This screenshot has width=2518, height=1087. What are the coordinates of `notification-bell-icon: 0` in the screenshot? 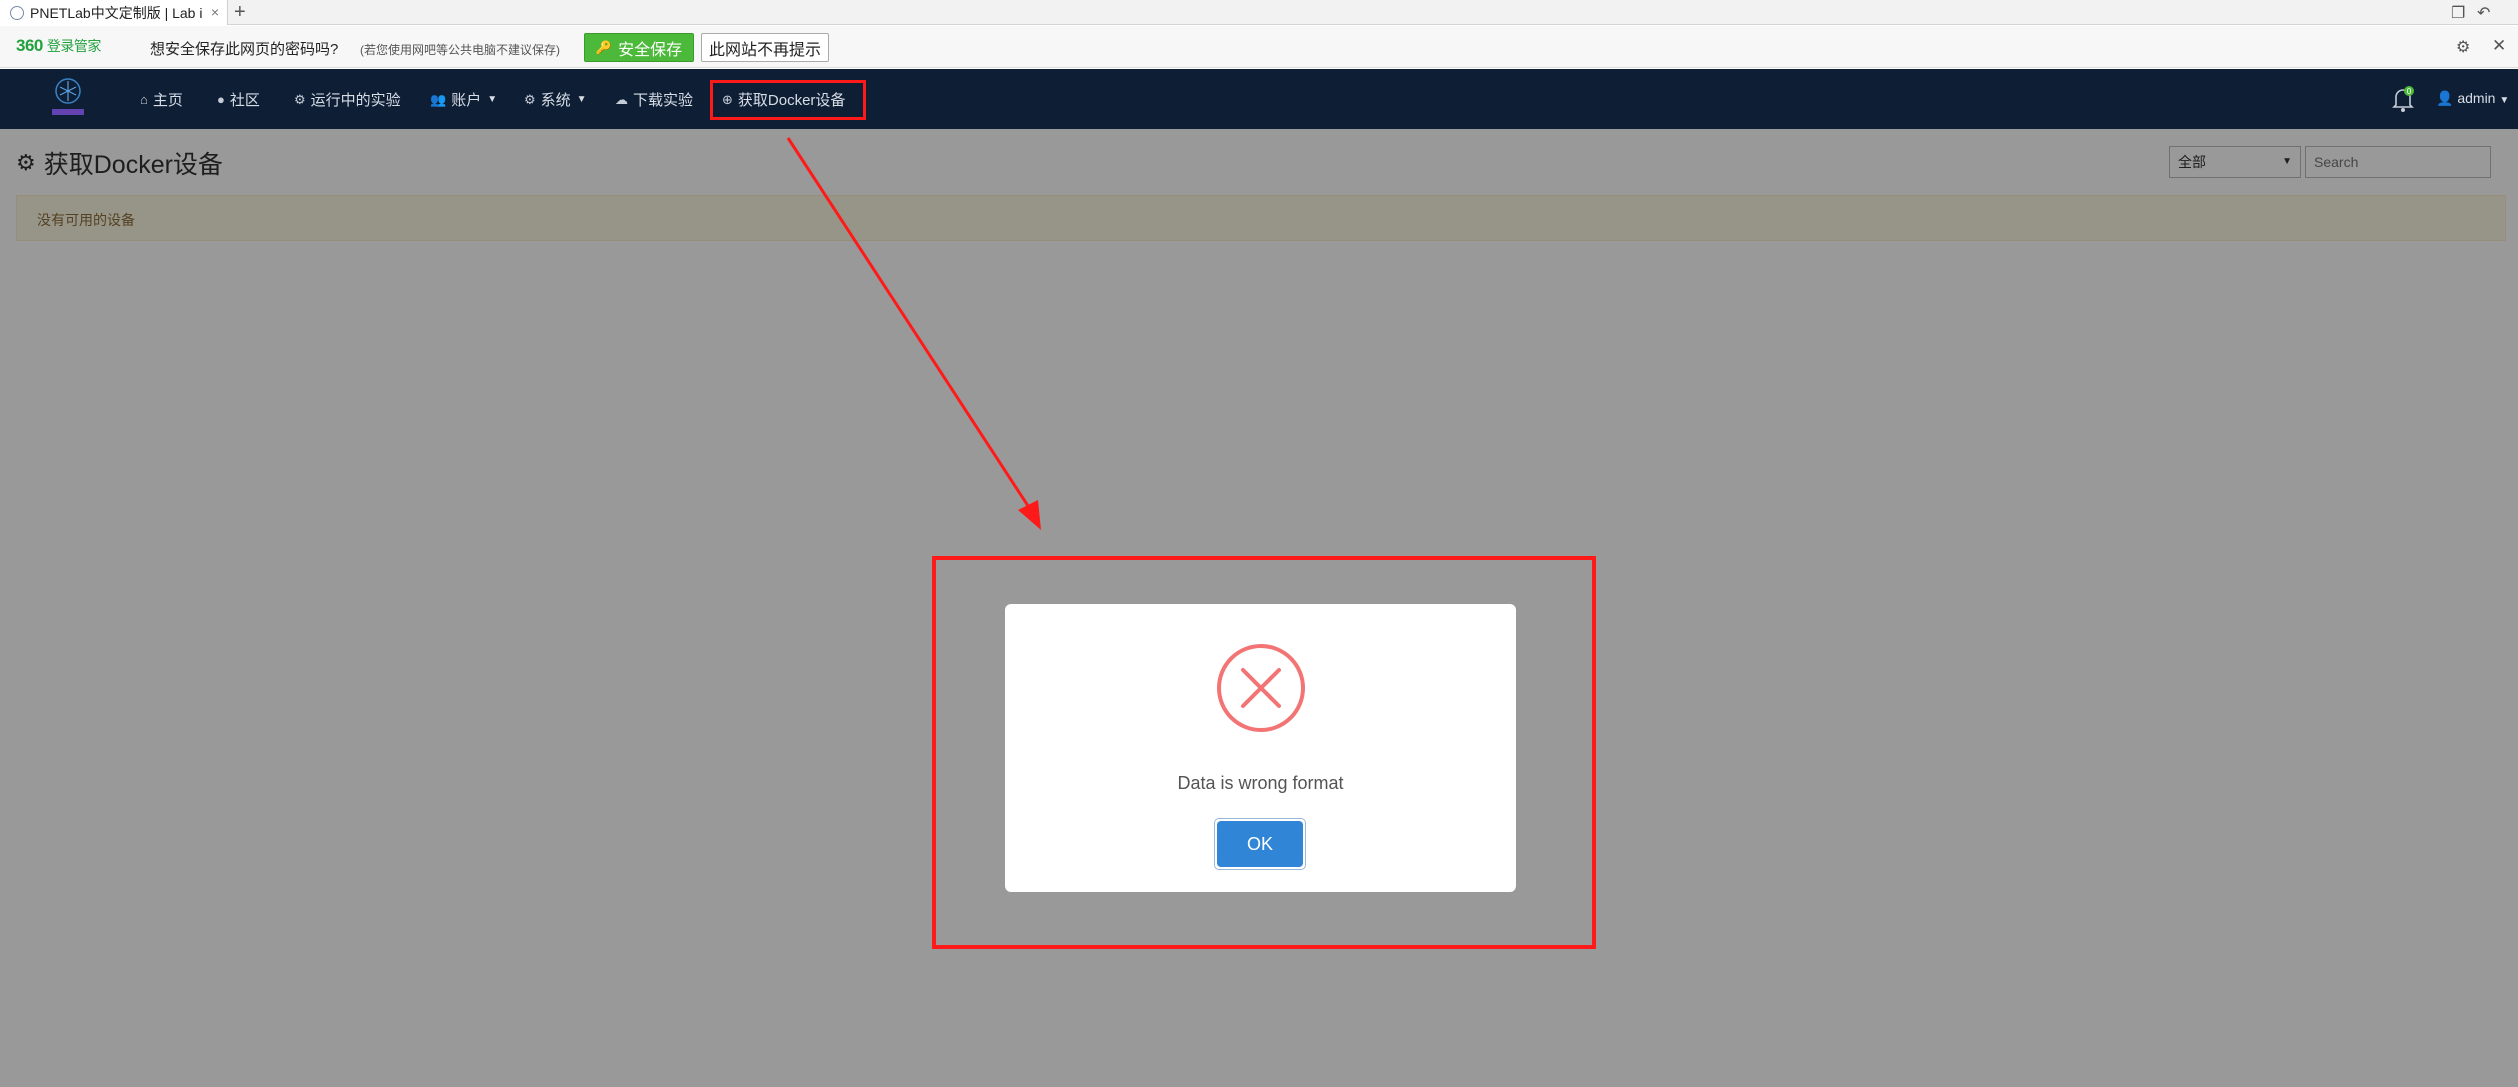 It's located at (2403, 99).